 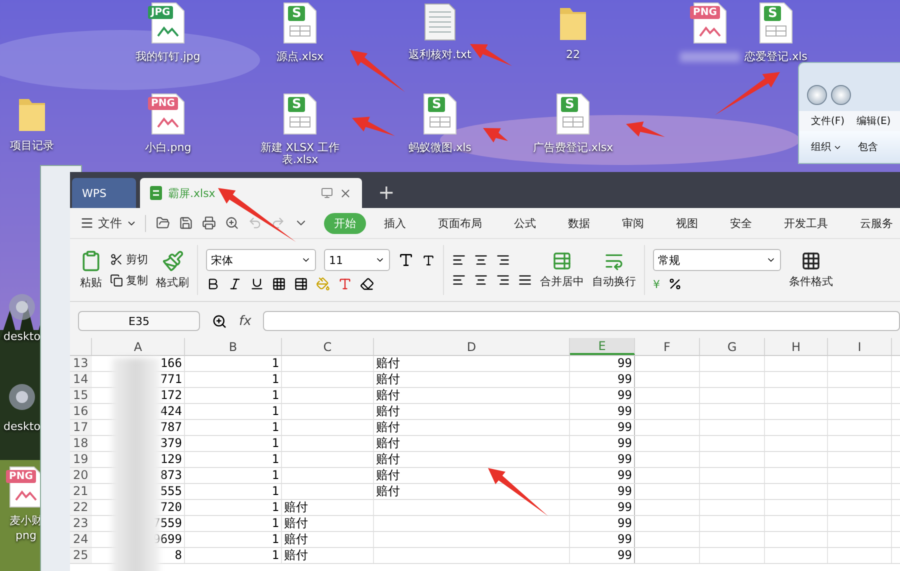 I want to click on zoom-icon, so click(x=219, y=321).